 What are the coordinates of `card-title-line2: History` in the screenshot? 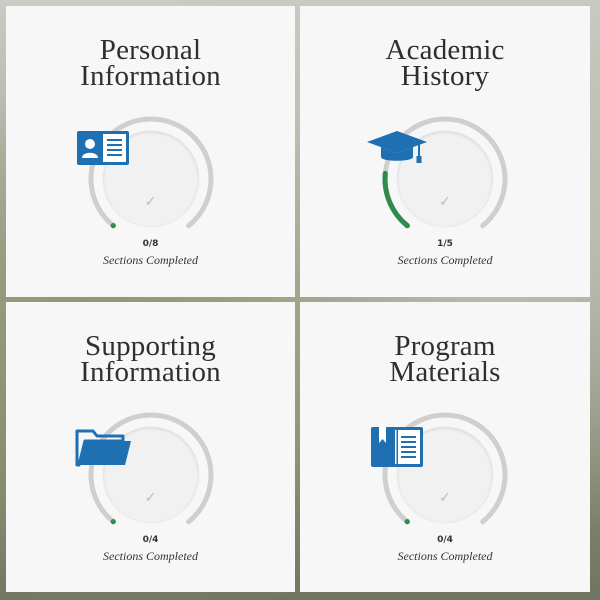 It's located at (445, 76).